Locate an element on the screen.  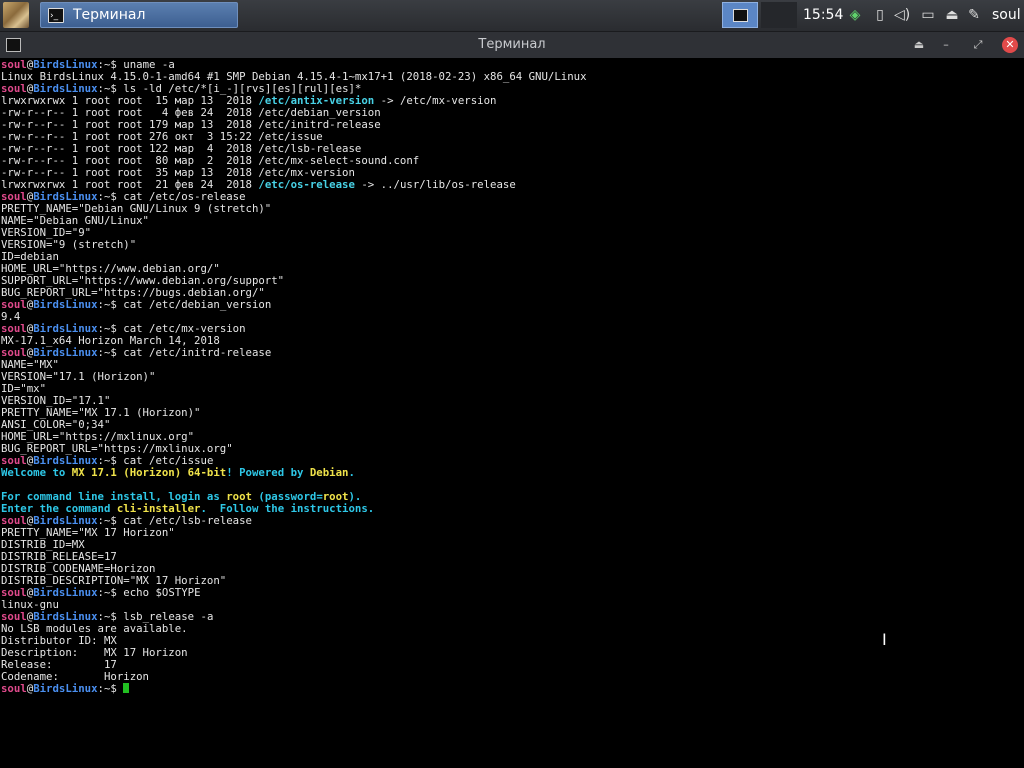
output-line: Codename: Horizon is located at coordinates (511, 677).